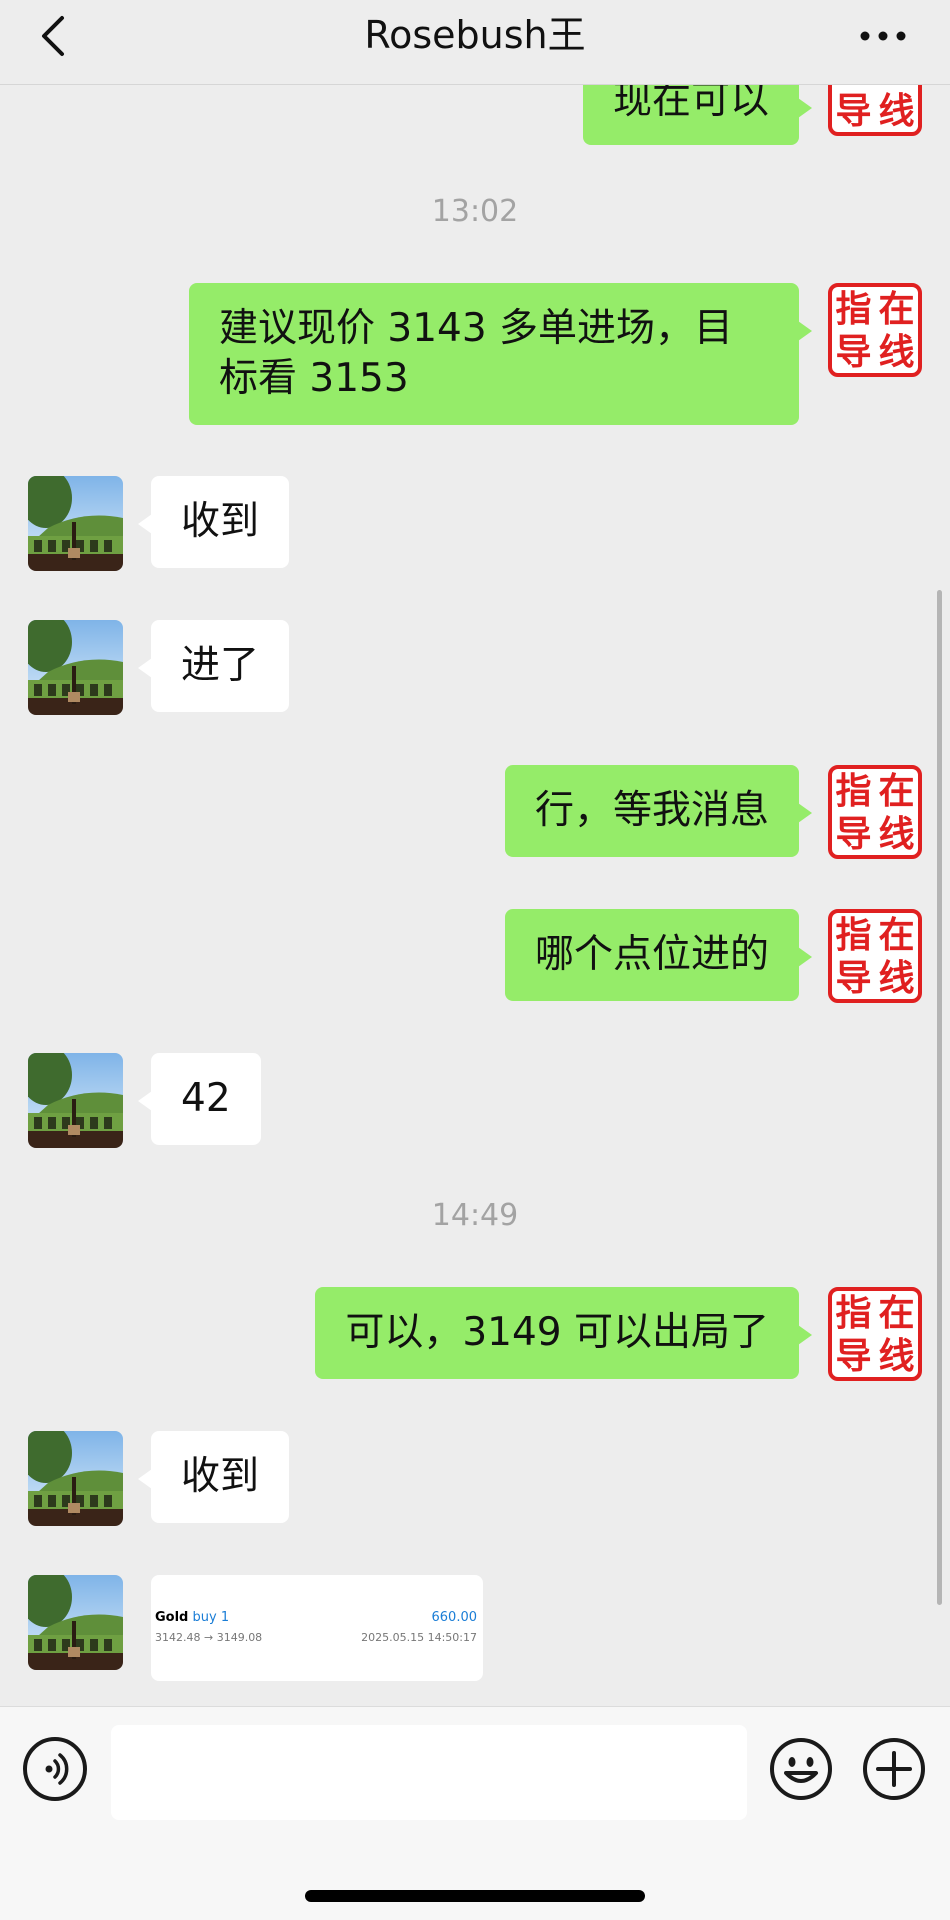  I want to click on message-row-incoming: 进了, so click(475, 668).